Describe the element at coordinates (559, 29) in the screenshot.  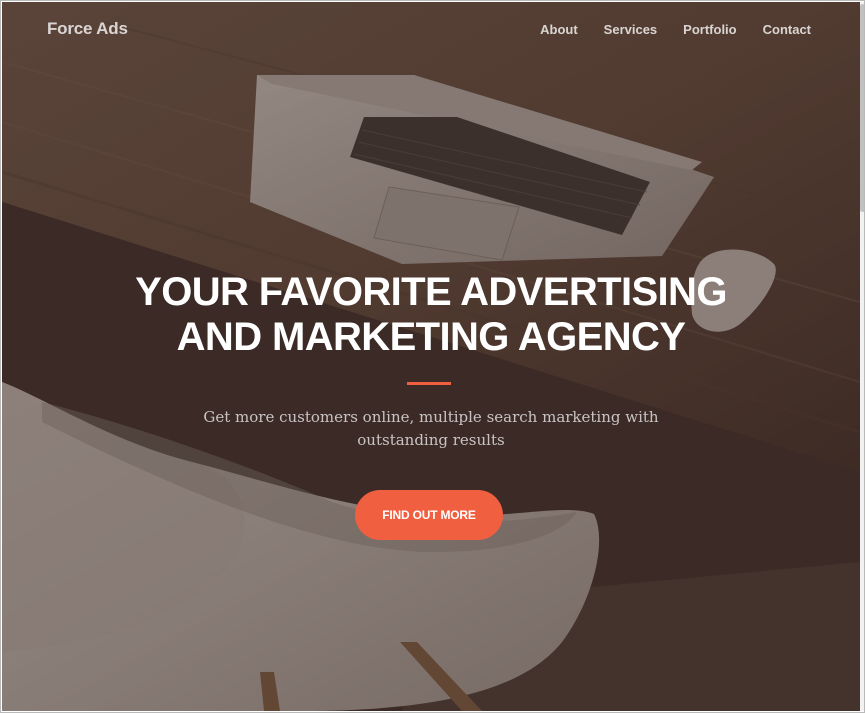
I see `nav-link-about: About` at that location.